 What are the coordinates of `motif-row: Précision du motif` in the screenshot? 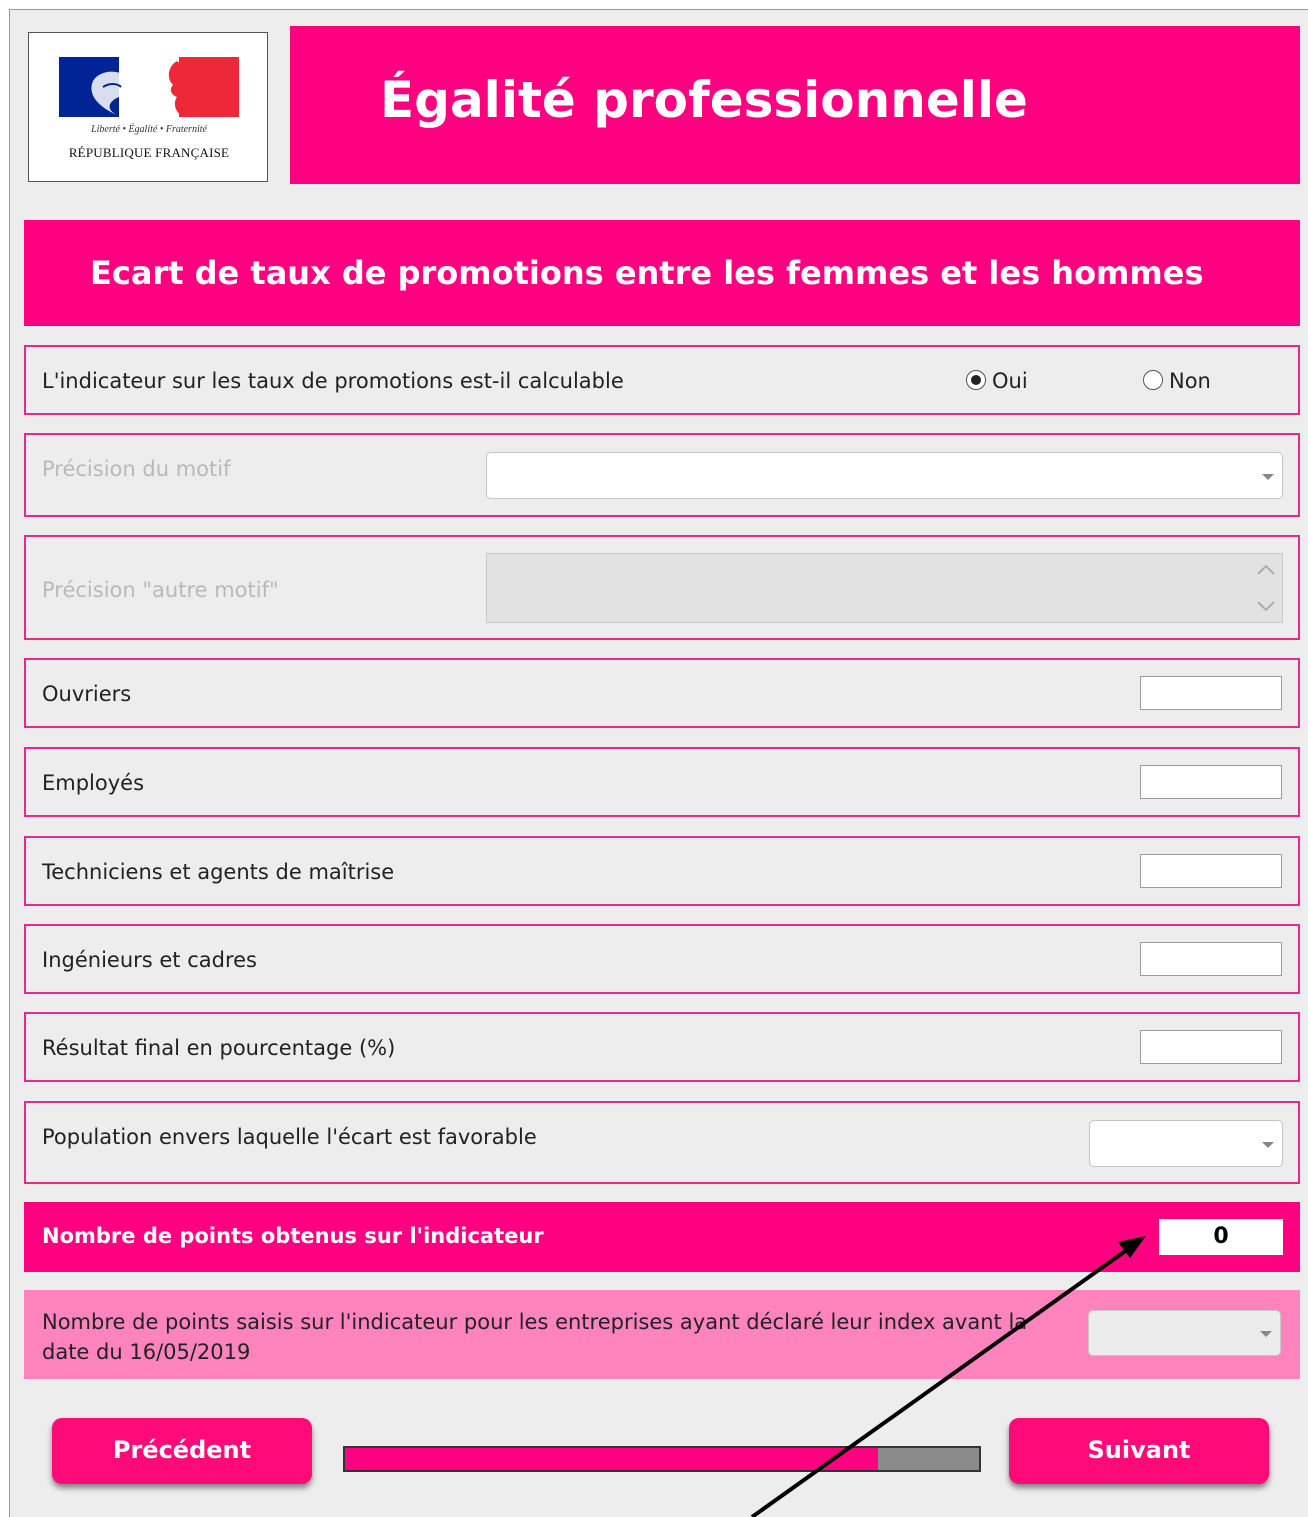 It's located at (662, 475).